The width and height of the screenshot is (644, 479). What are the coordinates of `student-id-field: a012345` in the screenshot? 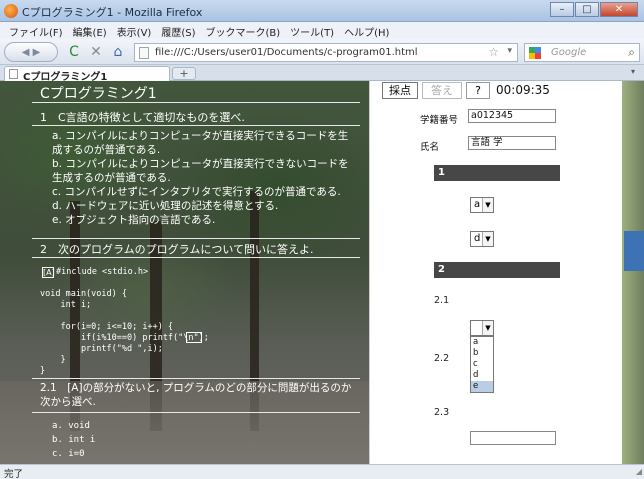 It's located at (512, 116).